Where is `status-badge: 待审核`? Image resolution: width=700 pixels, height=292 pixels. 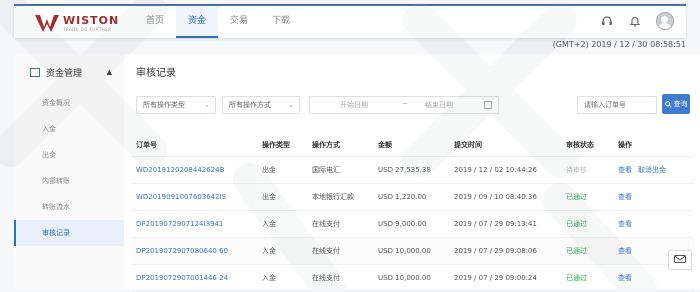
status-badge: 待审核 is located at coordinates (588, 170).